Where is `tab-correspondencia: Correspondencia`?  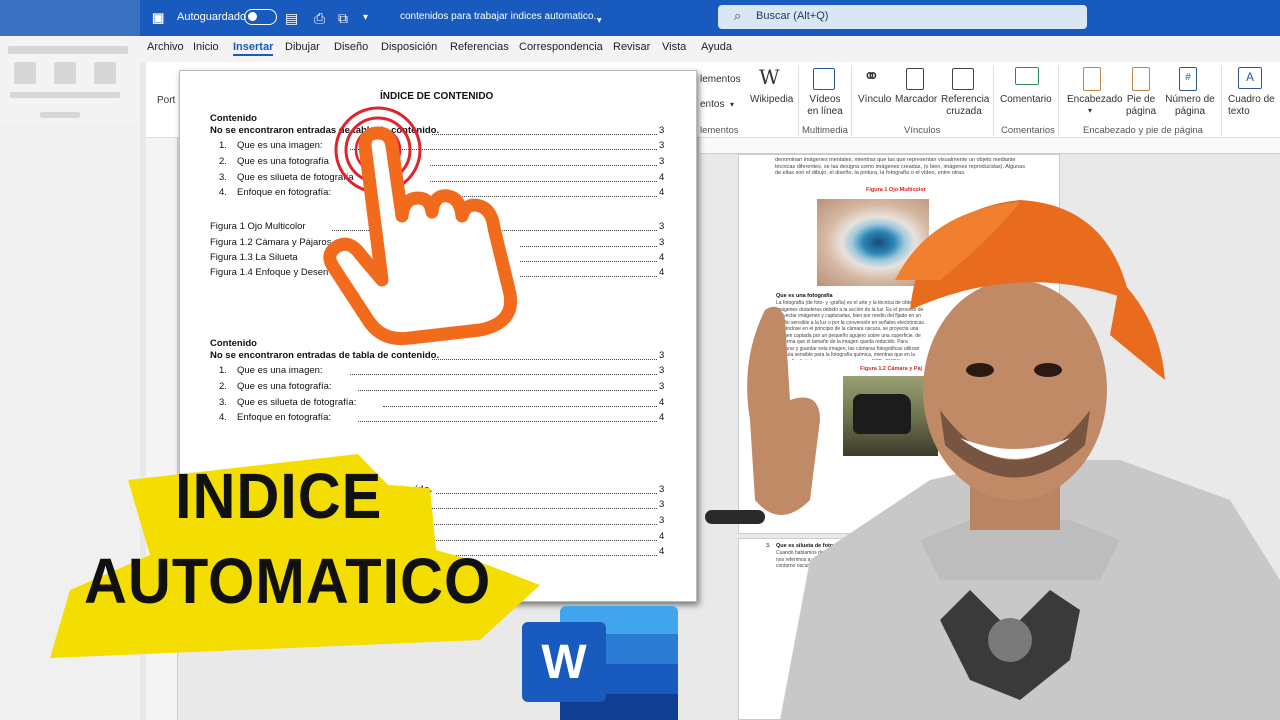 tab-correspondencia: Correspondencia is located at coordinates (561, 47).